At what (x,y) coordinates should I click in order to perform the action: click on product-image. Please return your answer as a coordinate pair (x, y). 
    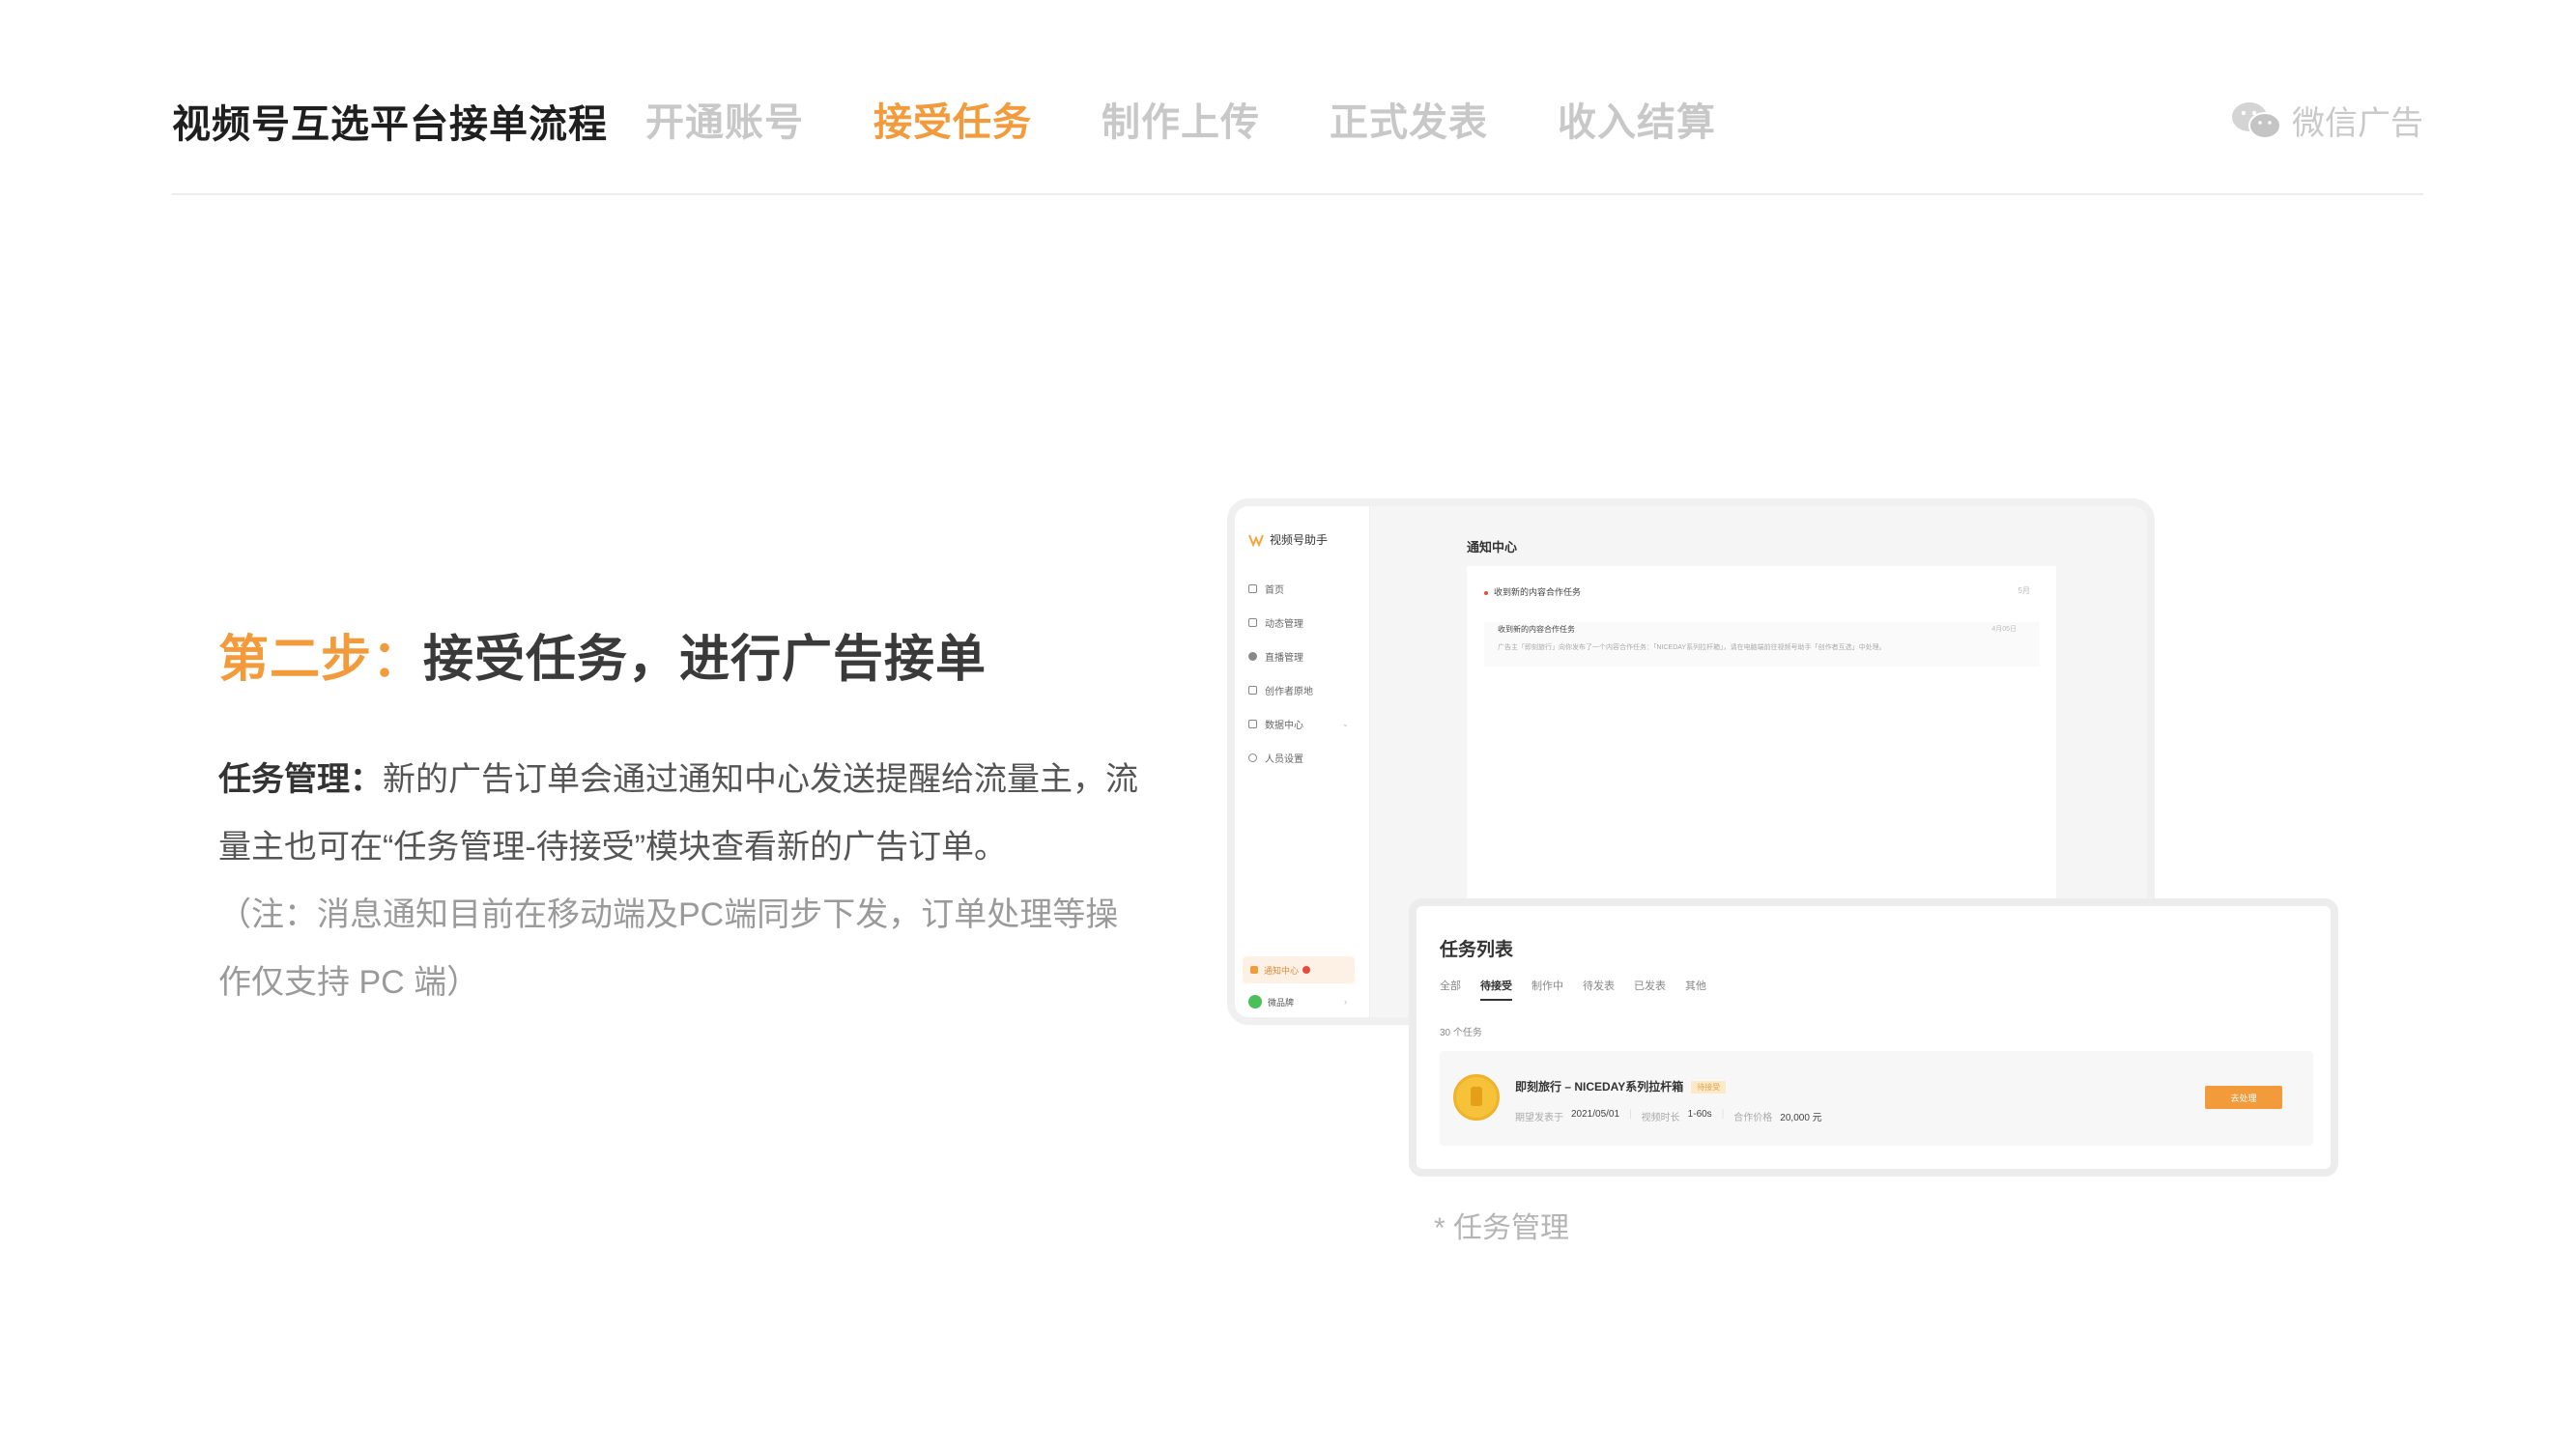
    Looking at the image, I should click on (1477, 1097).